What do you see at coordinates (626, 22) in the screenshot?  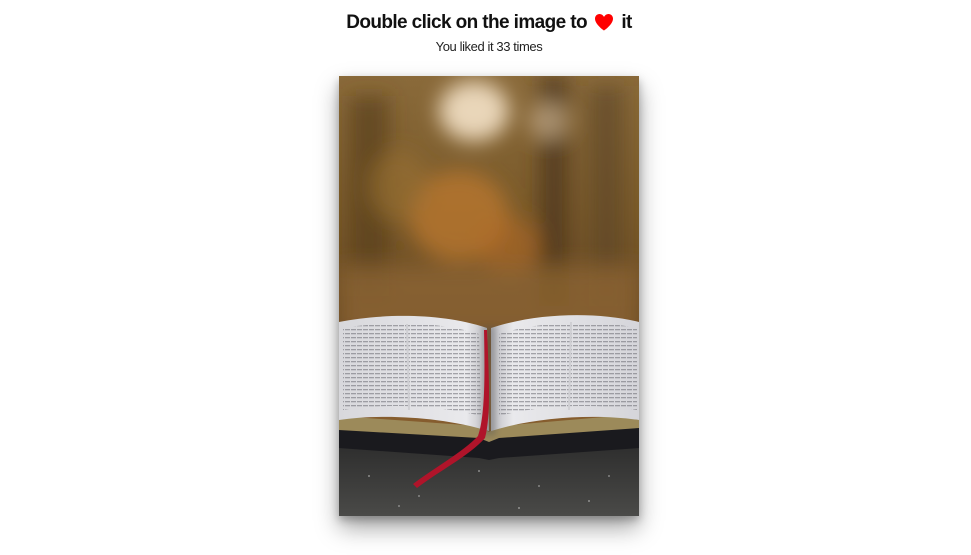 I see `instruction-suffix: it` at bounding box center [626, 22].